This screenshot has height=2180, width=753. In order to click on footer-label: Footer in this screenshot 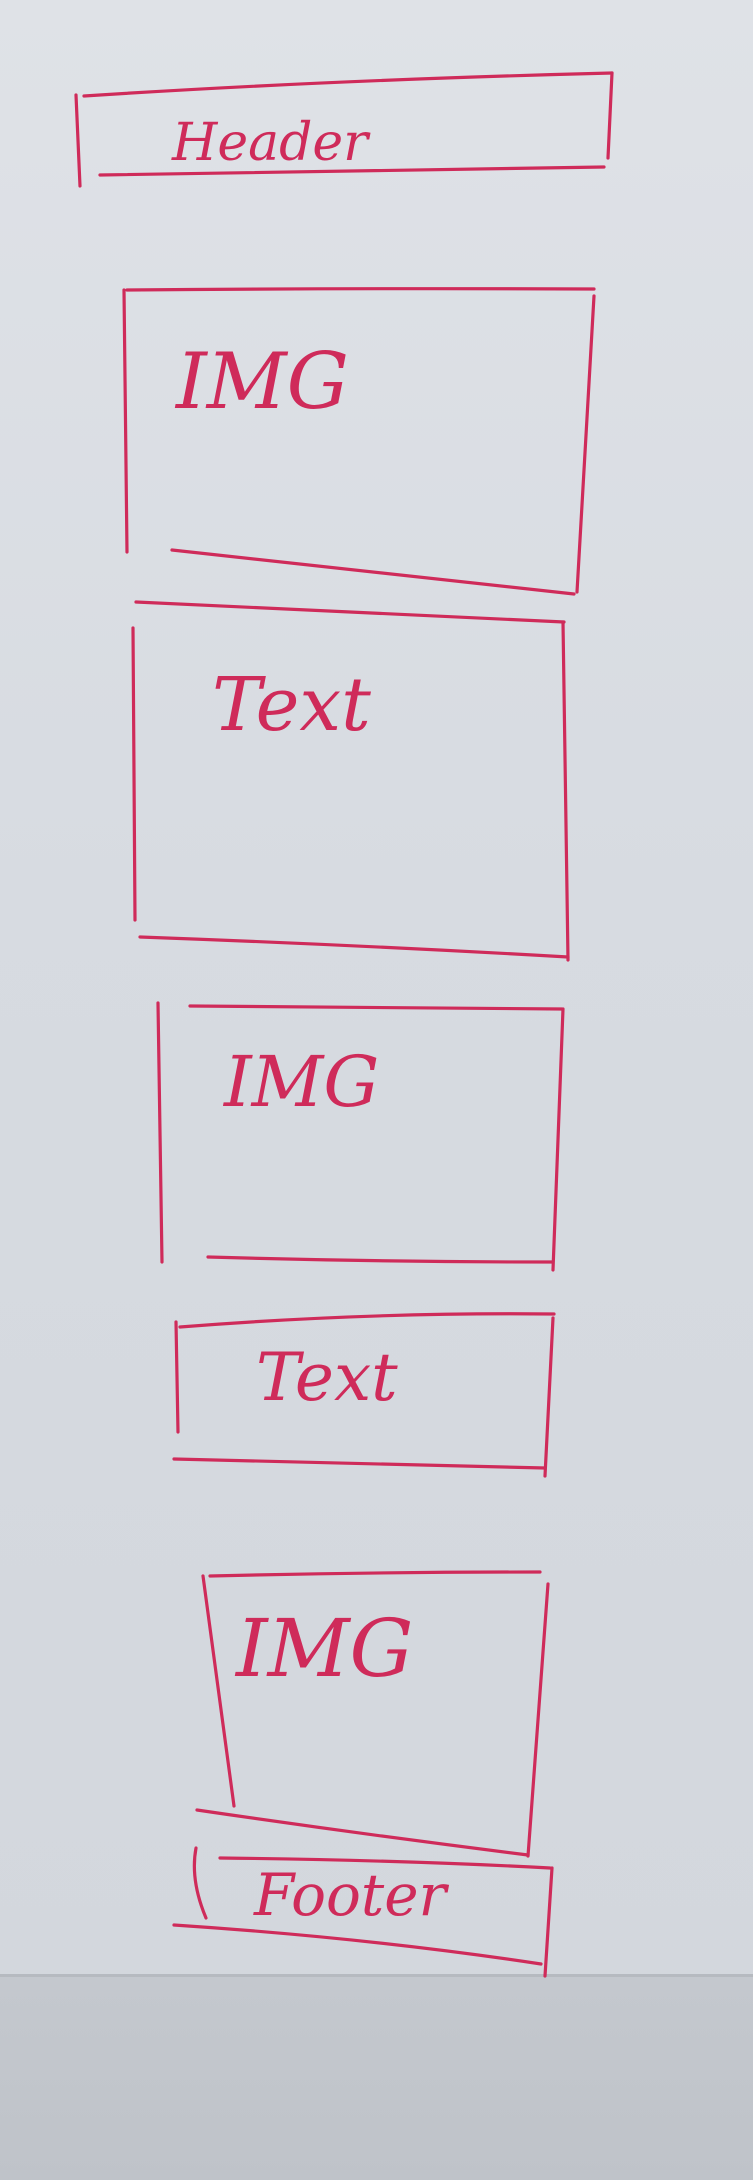, I will do `click(351, 1895)`.